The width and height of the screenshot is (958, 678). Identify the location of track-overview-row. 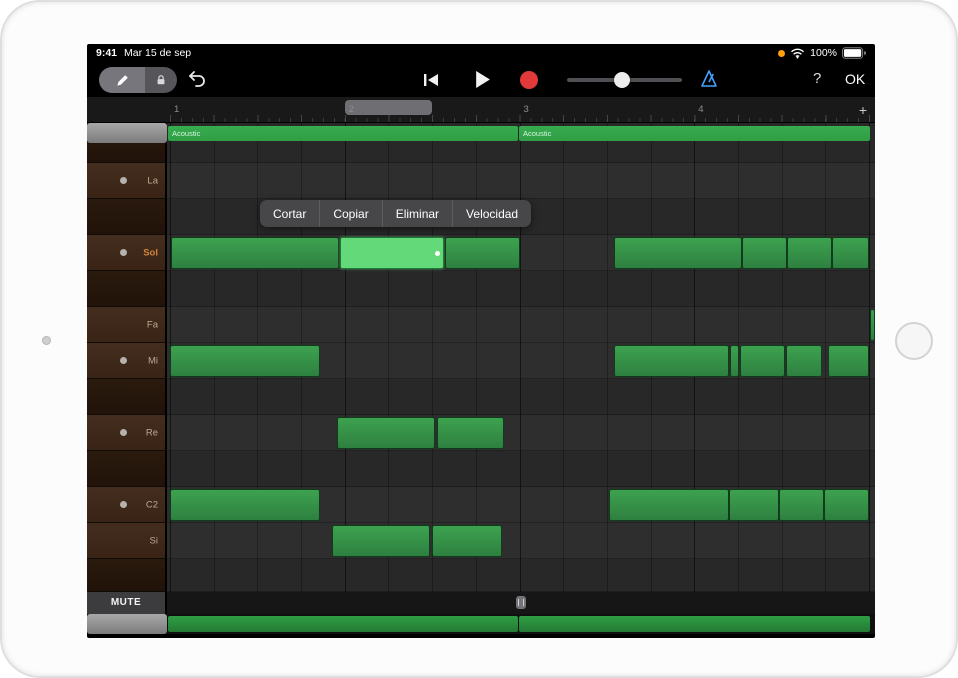
(481, 624).